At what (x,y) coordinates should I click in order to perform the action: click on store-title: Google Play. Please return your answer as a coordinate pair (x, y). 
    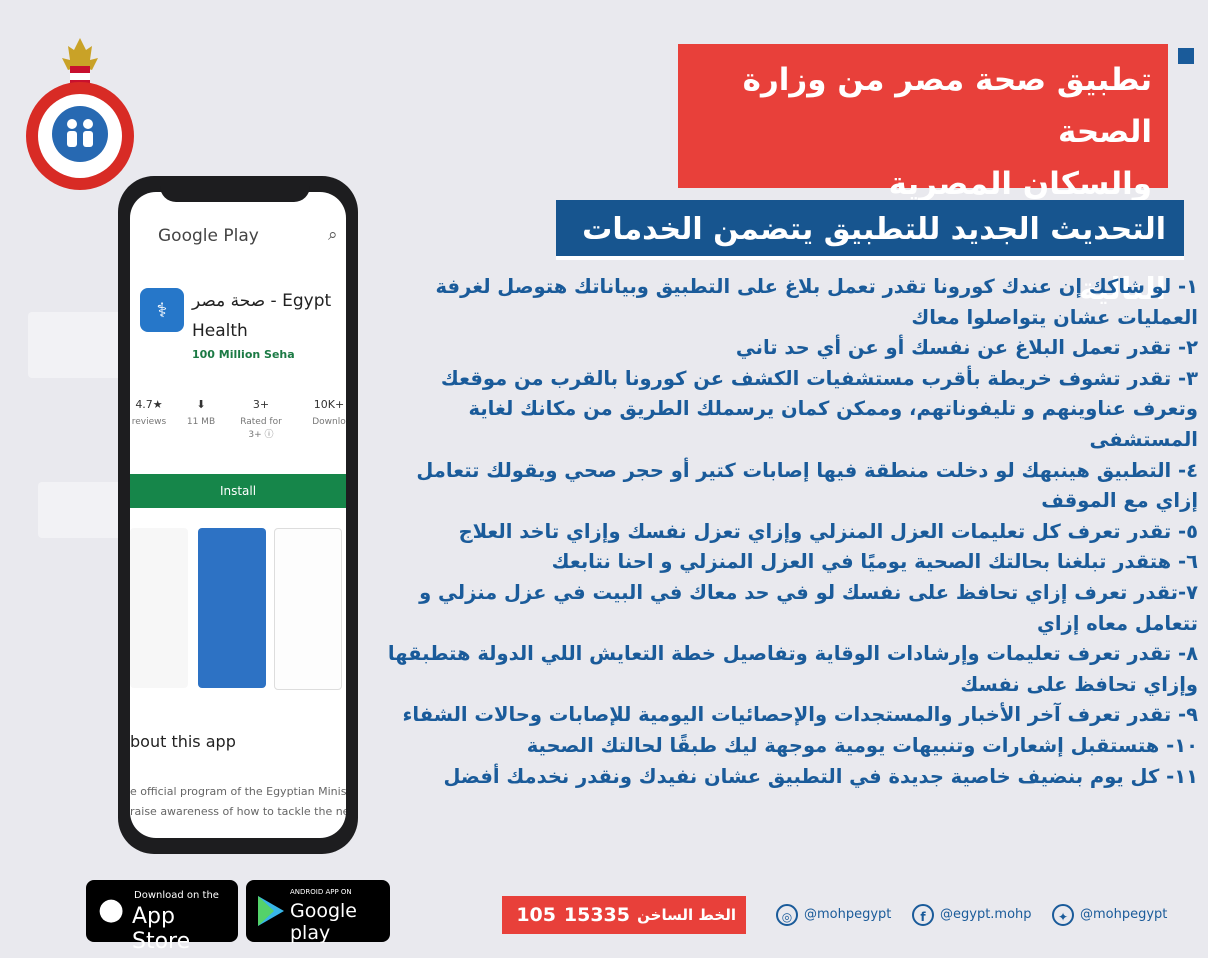
    Looking at the image, I should click on (208, 236).